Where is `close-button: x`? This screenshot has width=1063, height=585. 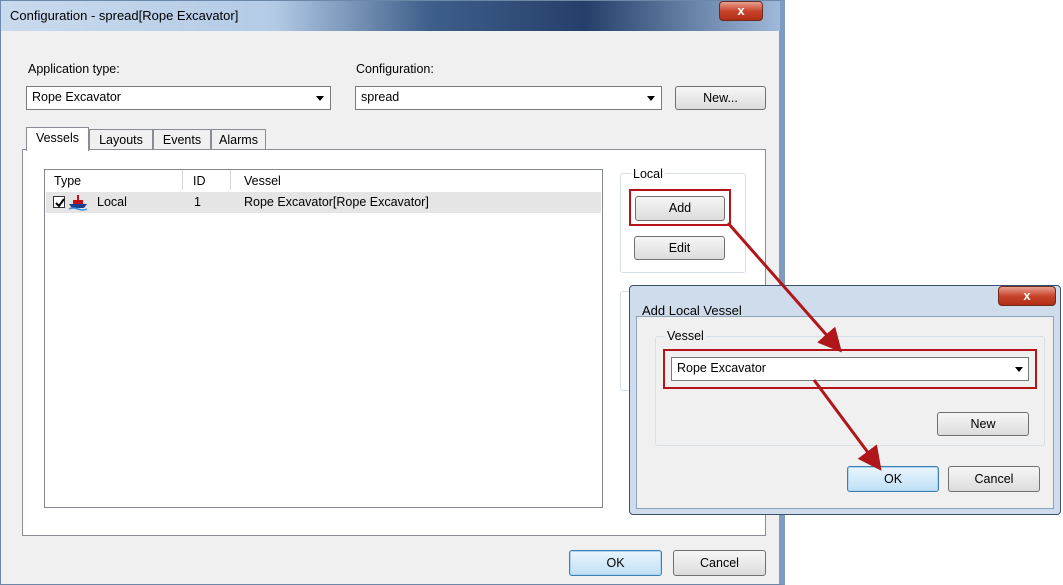 close-button: x is located at coordinates (741, 11).